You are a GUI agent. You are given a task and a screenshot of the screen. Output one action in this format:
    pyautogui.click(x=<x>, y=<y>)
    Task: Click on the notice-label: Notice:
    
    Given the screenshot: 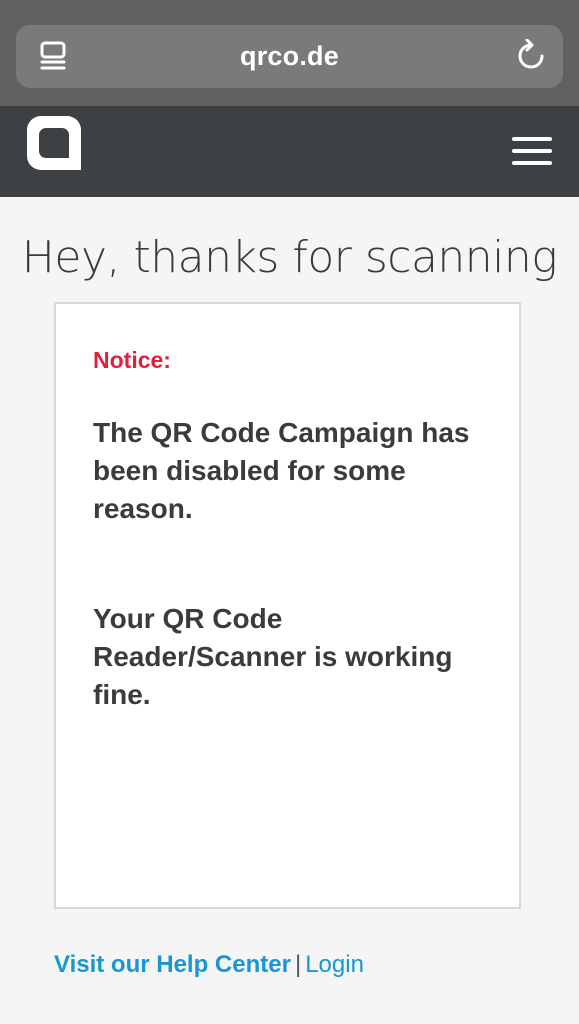 What is the action you would take?
    pyautogui.click(x=132, y=360)
    